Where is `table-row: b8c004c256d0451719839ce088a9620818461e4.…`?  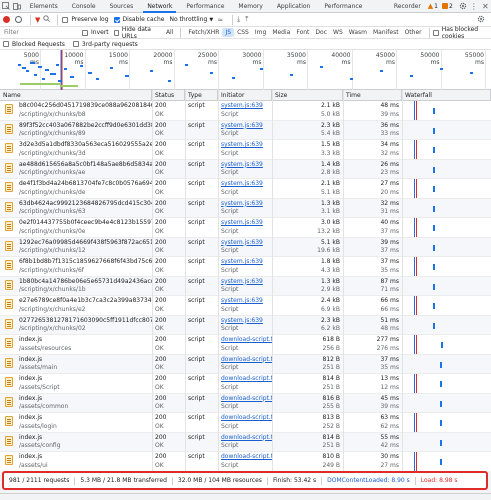
table-row: b8c004c256d0451719839ce088a9620818461e4.… is located at coordinates (245, 111).